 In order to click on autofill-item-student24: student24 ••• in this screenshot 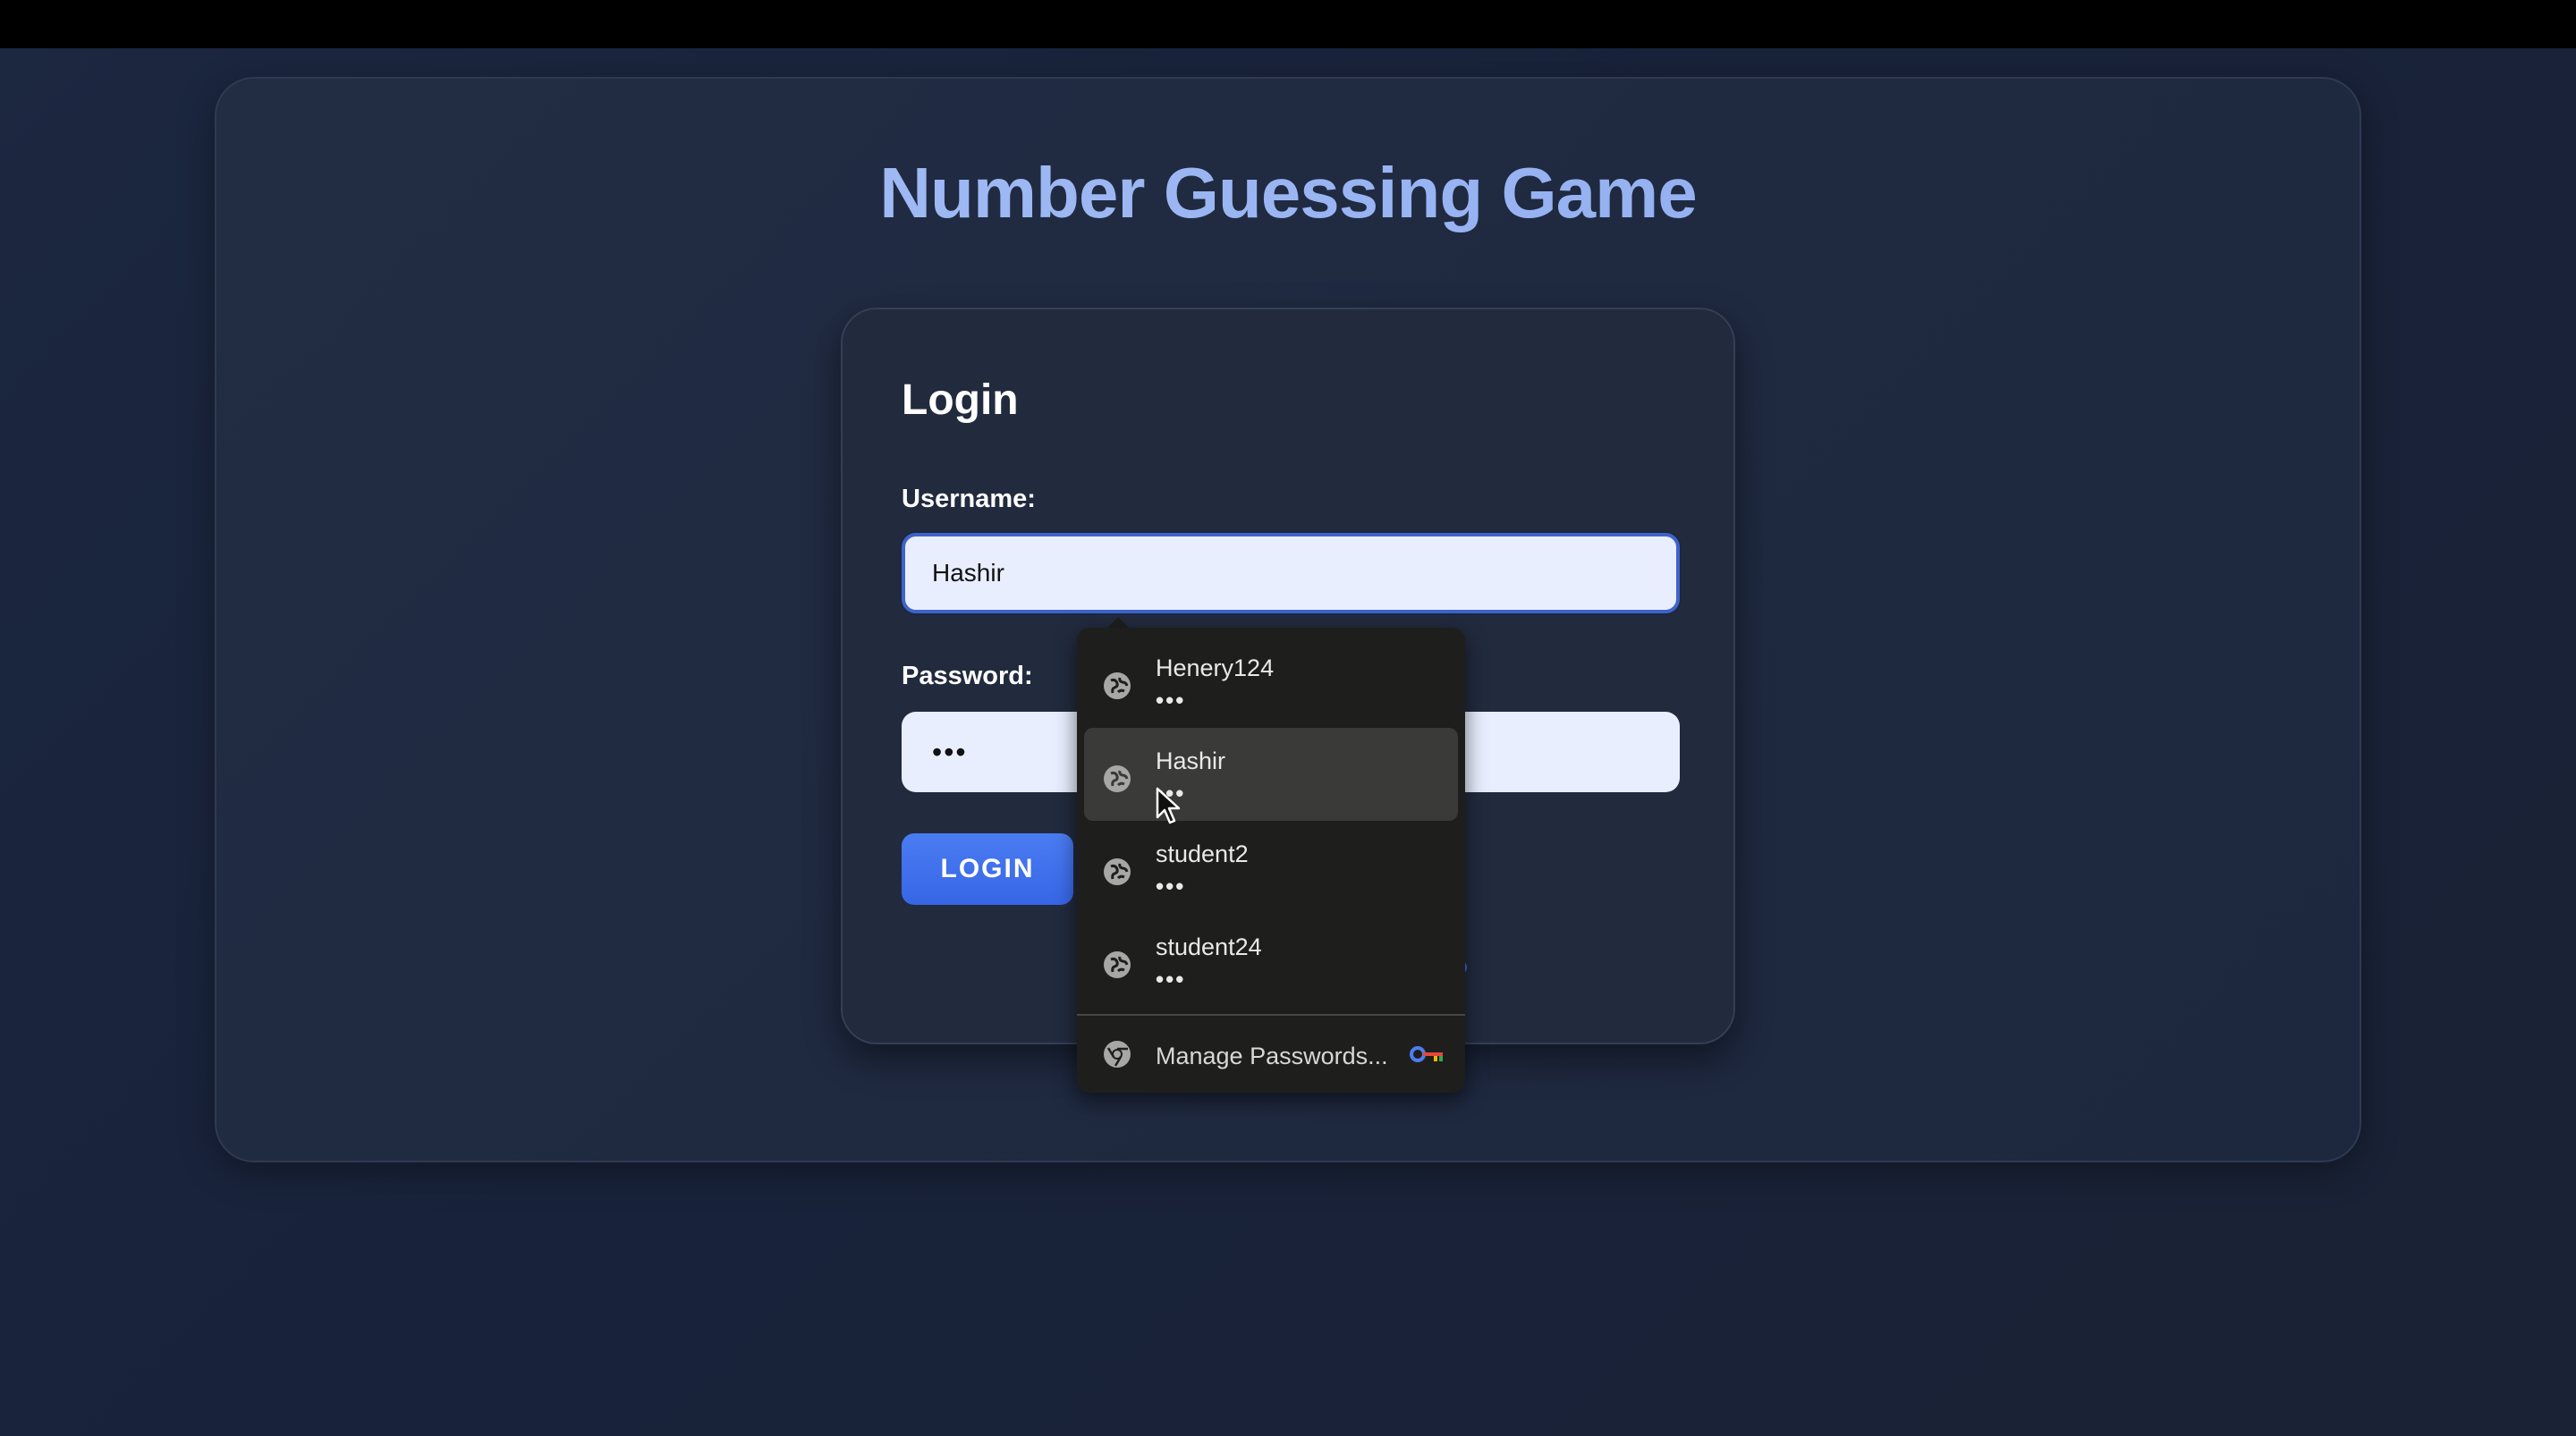, I will do `click(1271, 961)`.